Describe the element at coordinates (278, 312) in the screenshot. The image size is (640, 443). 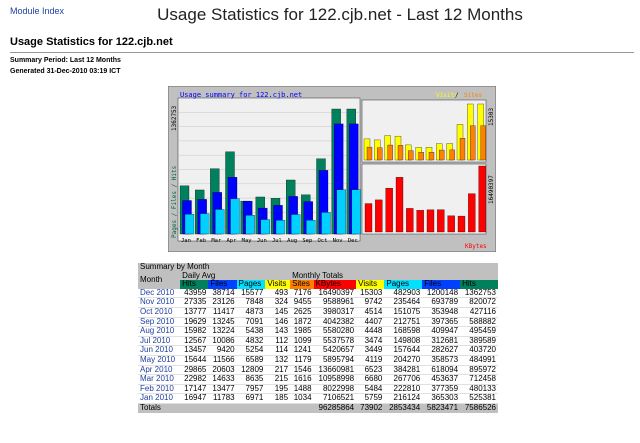
I see `cell-value: 145` at that location.